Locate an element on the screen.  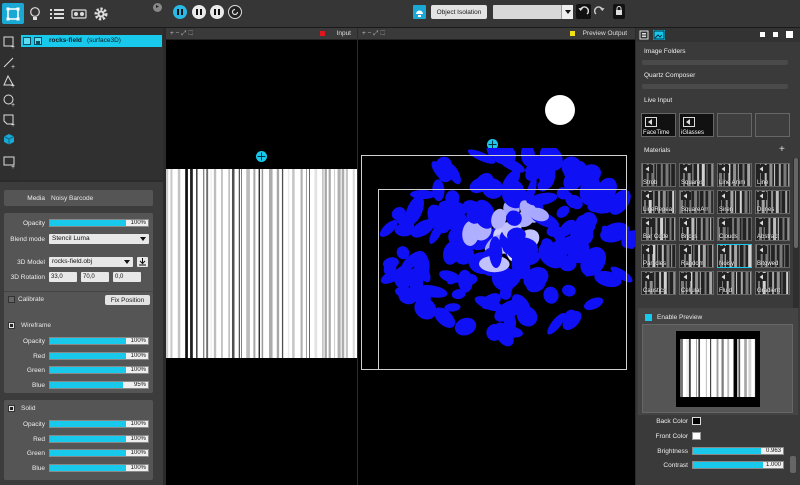
front-color-swatch is located at coordinates (696, 436).